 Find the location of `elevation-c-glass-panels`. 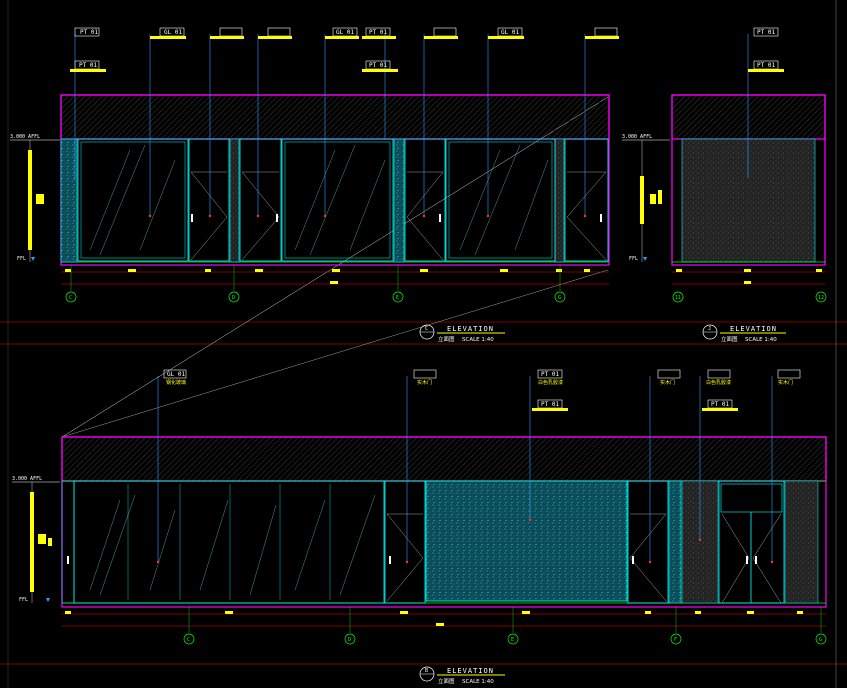

elevation-c-glass-panels is located at coordinates (316, 200).